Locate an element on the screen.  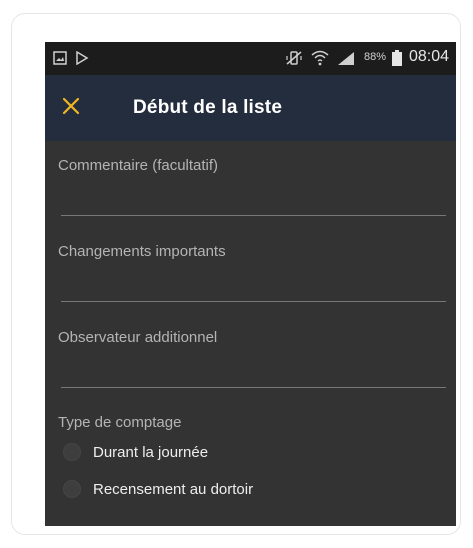
status-bar: 88% 08:04 is located at coordinates (250, 58).